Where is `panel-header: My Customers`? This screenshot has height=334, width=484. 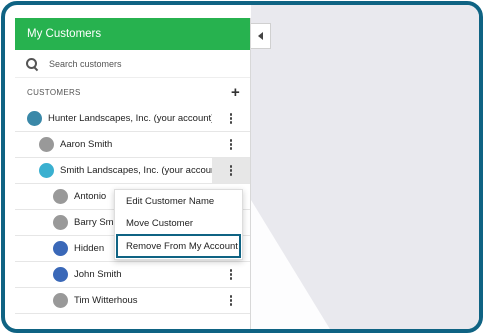 panel-header: My Customers is located at coordinates (132, 34).